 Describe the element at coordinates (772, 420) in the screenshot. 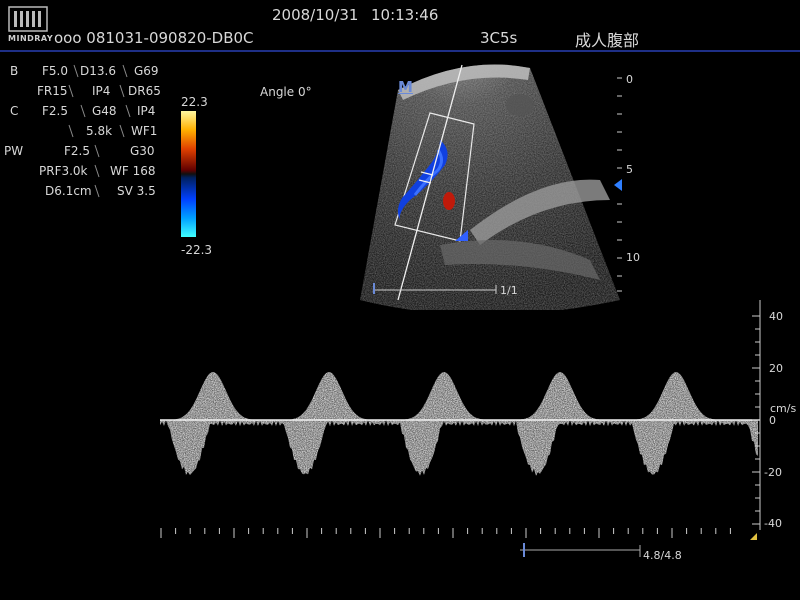

I see `velocity-label-0: 0` at that location.